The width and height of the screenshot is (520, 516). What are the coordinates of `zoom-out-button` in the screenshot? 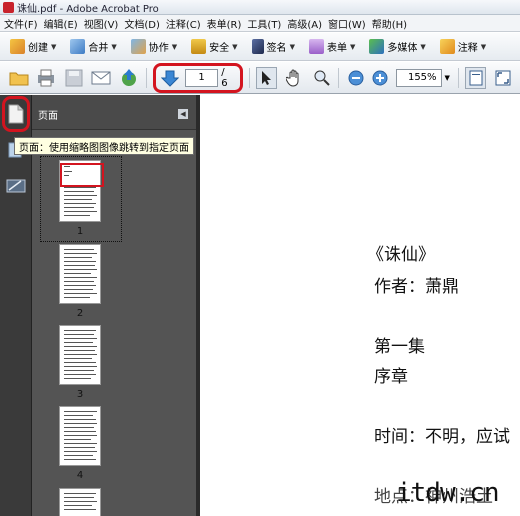 It's located at (356, 78).